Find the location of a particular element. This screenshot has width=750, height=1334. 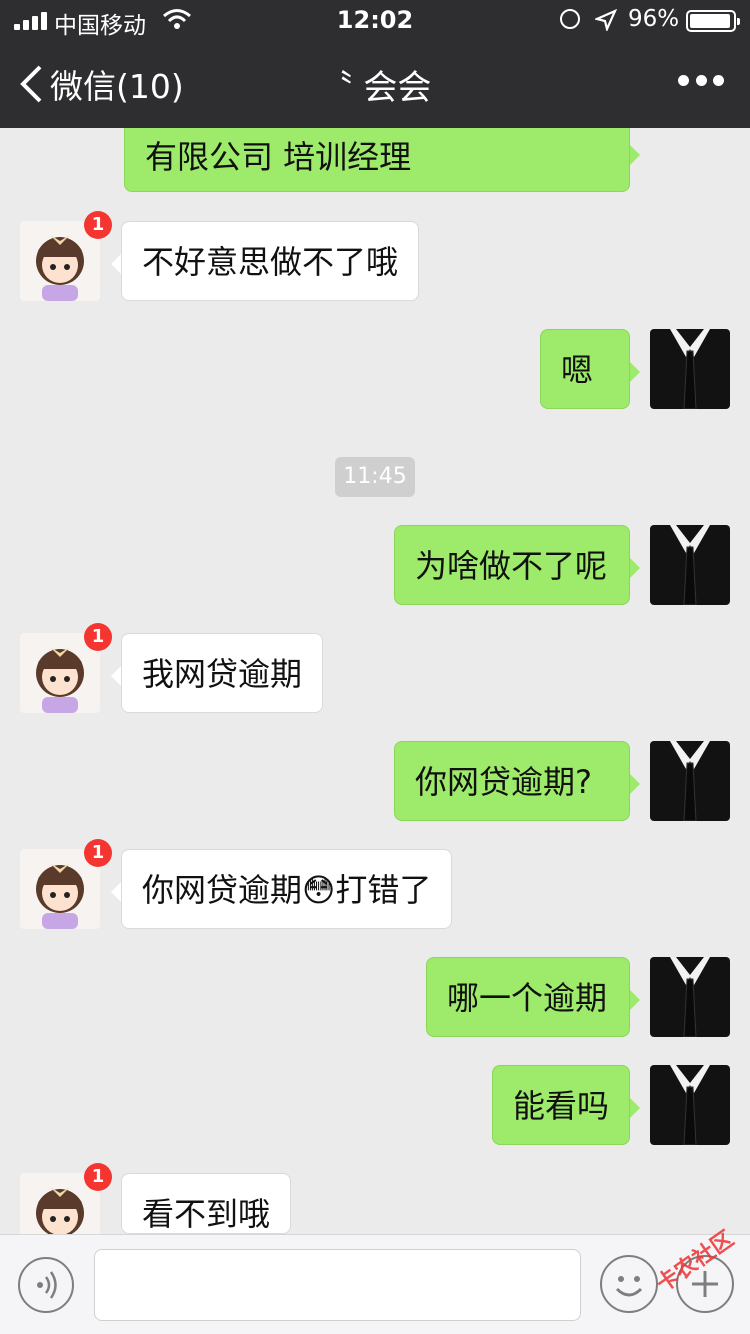

location-arrow-icon is located at coordinates (606, 20).